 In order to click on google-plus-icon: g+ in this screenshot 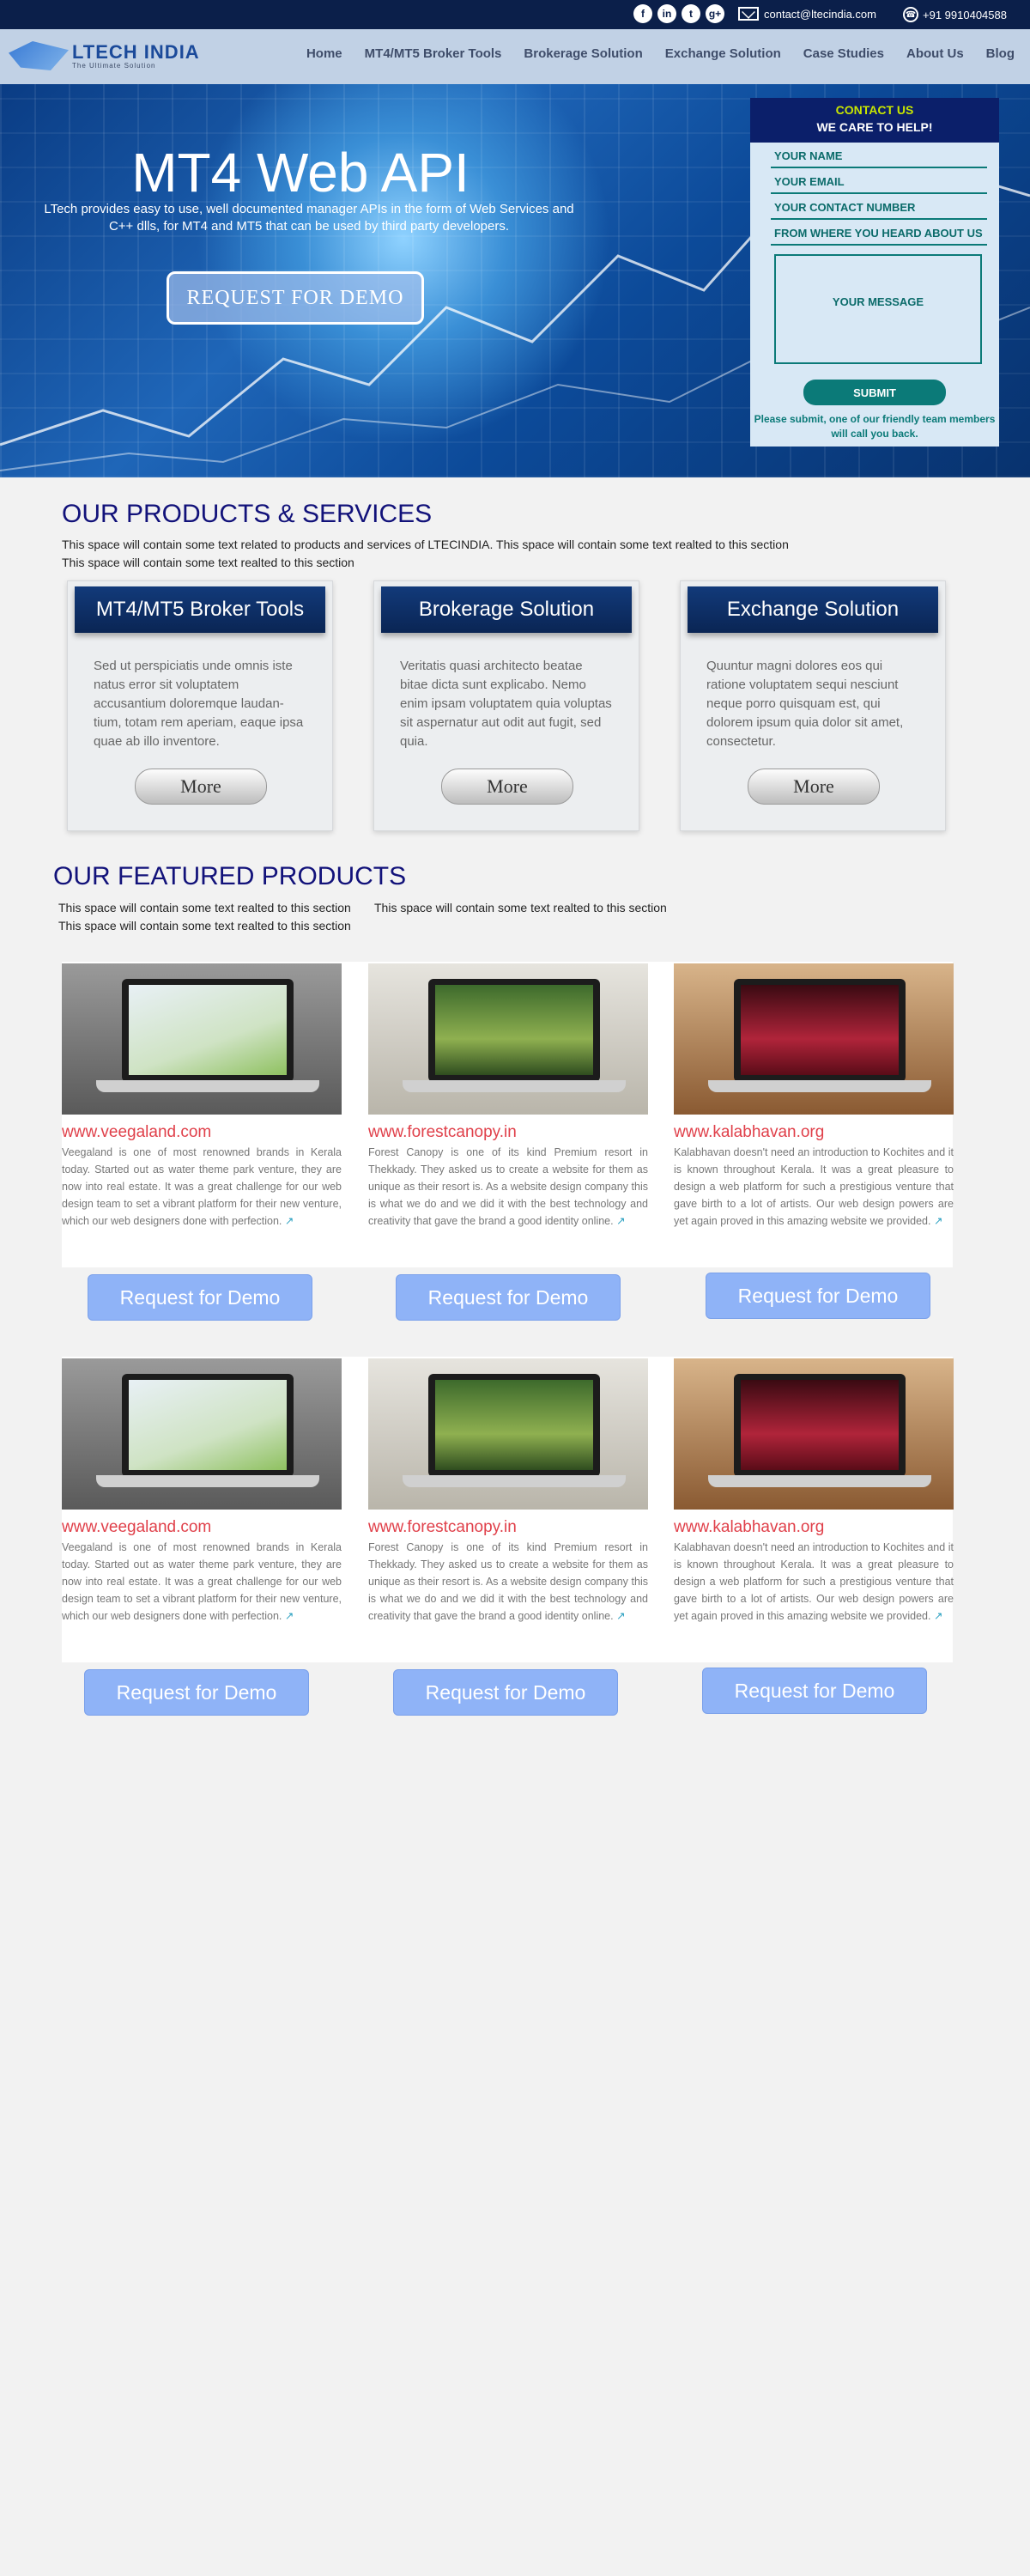, I will do `click(715, 13)`.